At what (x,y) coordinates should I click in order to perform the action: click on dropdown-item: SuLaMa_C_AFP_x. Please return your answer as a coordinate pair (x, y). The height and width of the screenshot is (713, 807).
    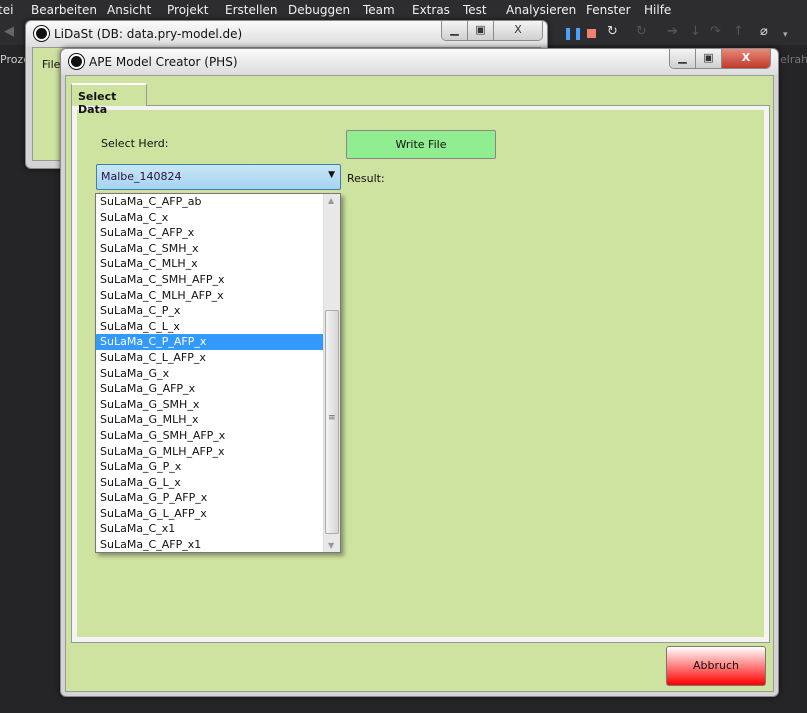
    Looking at the image, I should click on (209, 233).